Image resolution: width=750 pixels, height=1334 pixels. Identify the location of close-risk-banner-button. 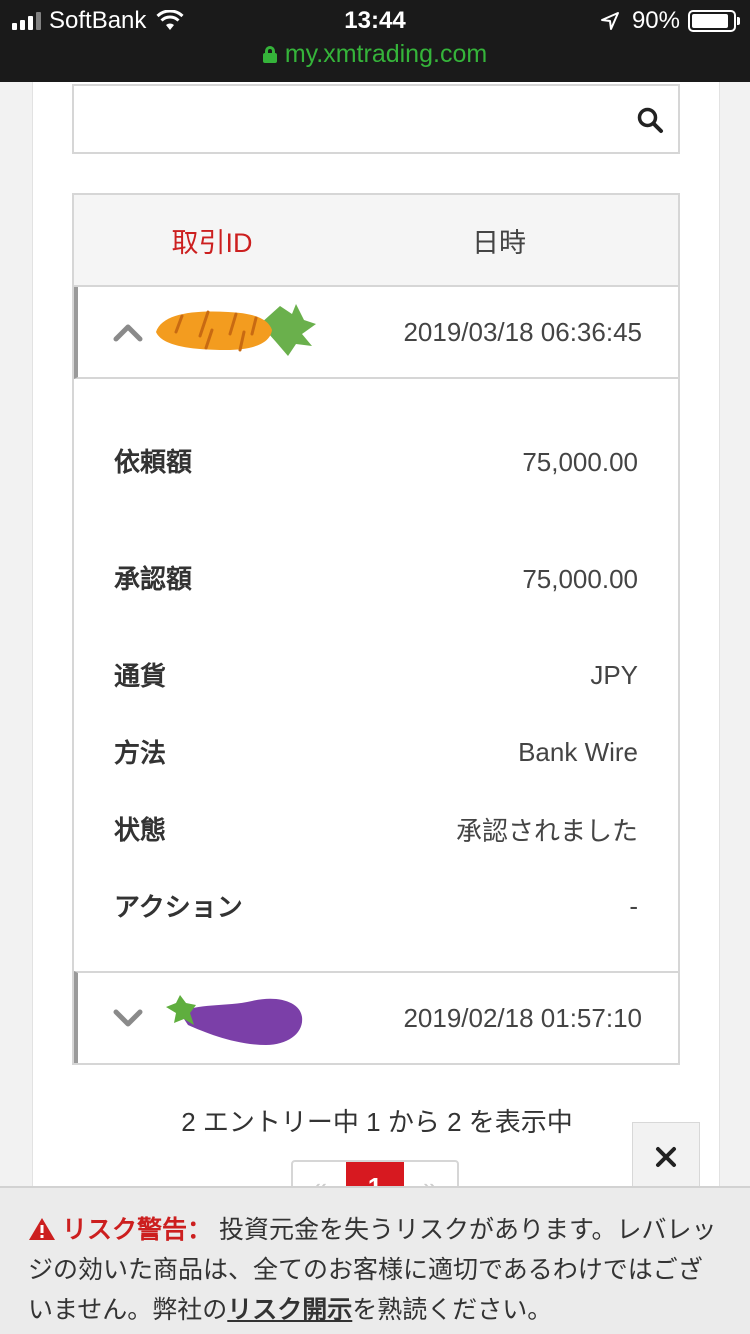
(666, 1156).